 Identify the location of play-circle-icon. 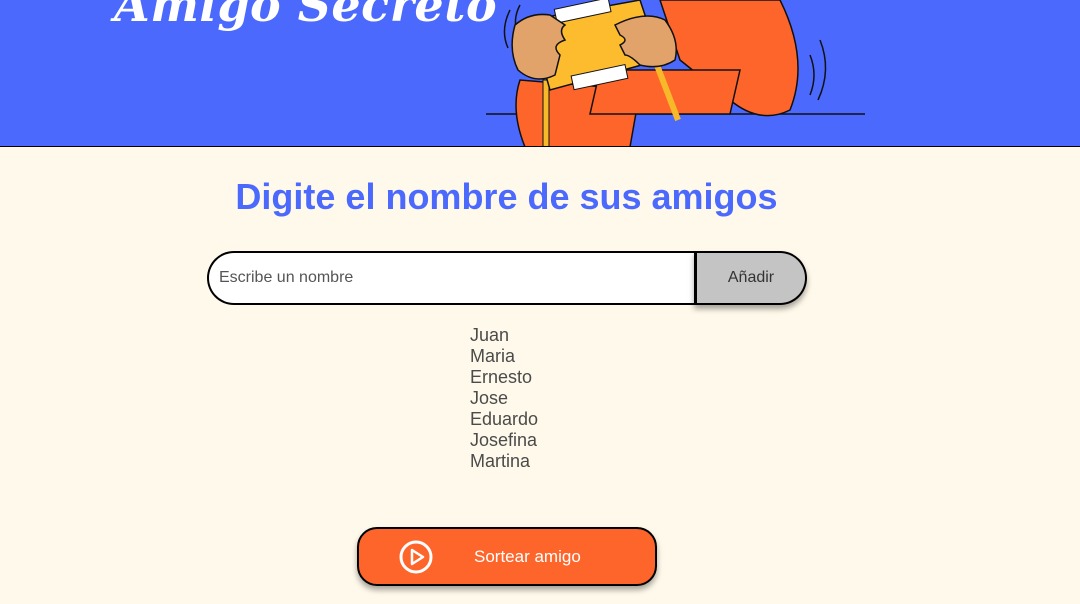
(416, 557).